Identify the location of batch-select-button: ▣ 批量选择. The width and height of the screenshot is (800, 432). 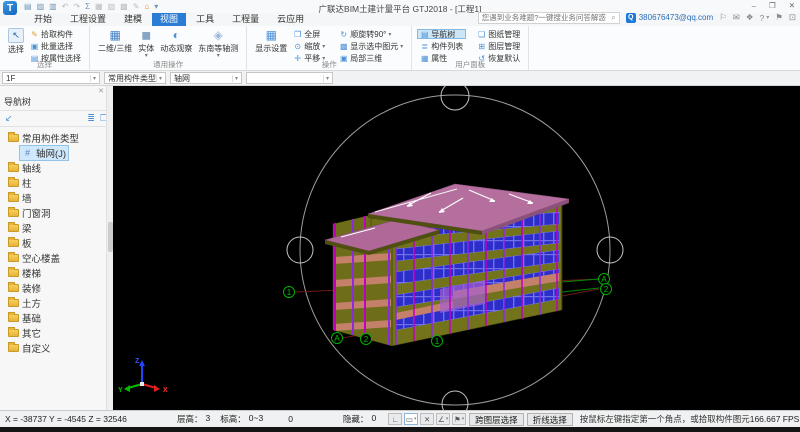
(55, 46).